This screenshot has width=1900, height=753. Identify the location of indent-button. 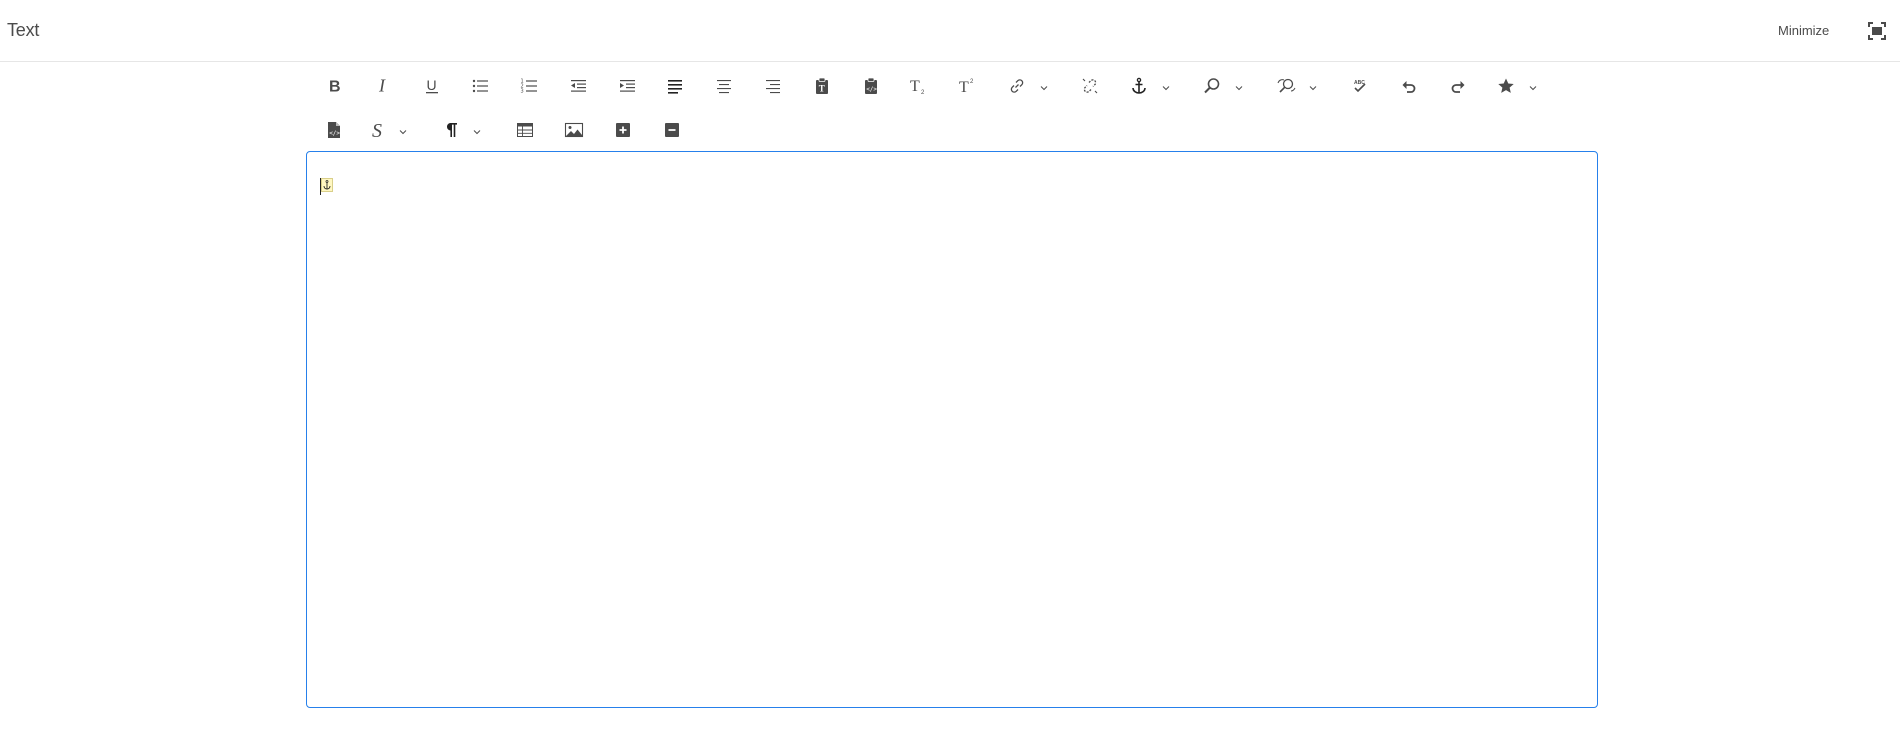
(627, 86).